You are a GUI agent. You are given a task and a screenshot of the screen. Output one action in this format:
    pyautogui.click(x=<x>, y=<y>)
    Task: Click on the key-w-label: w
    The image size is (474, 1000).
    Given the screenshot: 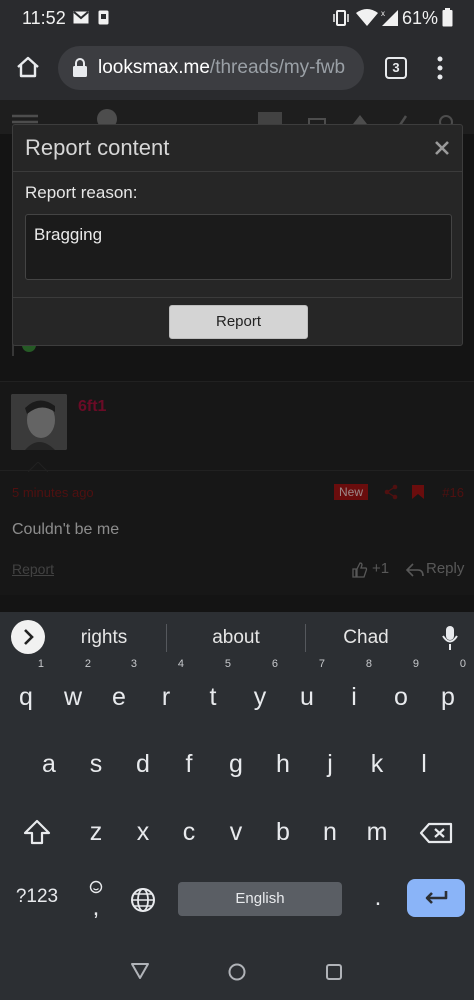 What is the action you would take?
    pyautogui.click(x=73, y=697)
    